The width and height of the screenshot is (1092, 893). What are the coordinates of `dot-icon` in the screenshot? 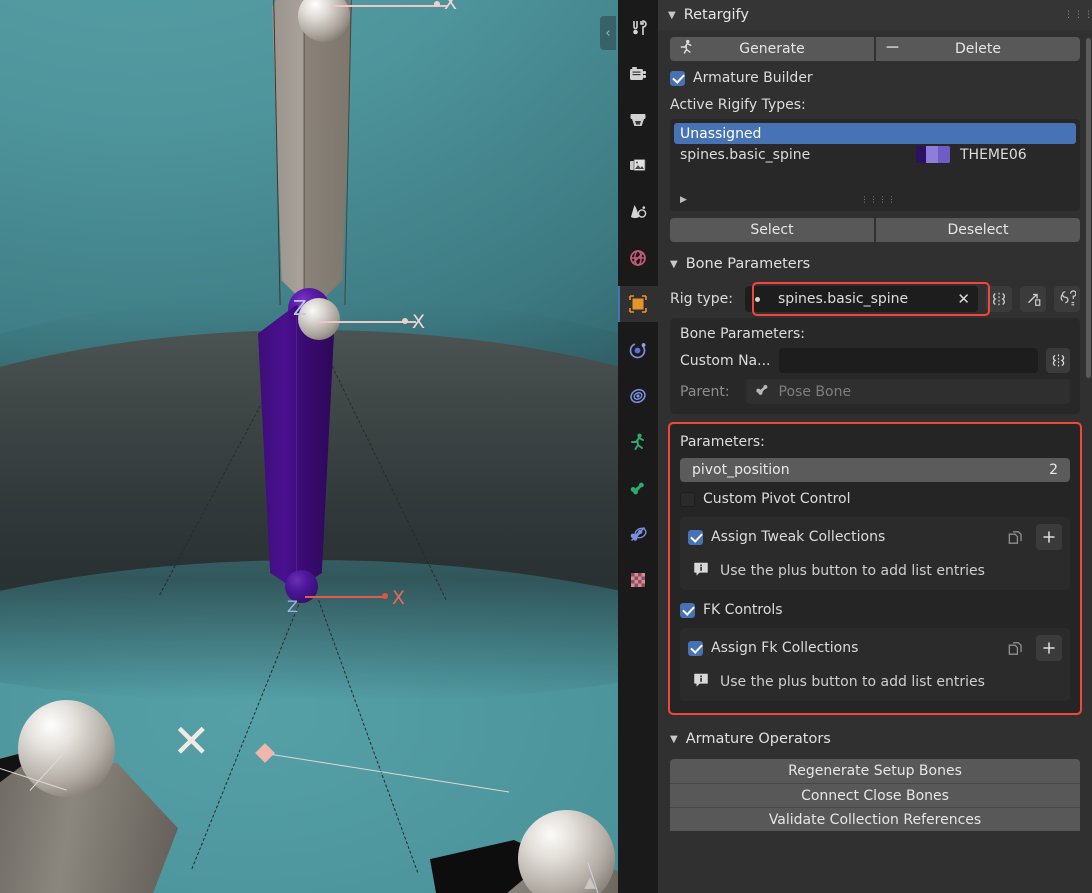 It's located at (757, 299).